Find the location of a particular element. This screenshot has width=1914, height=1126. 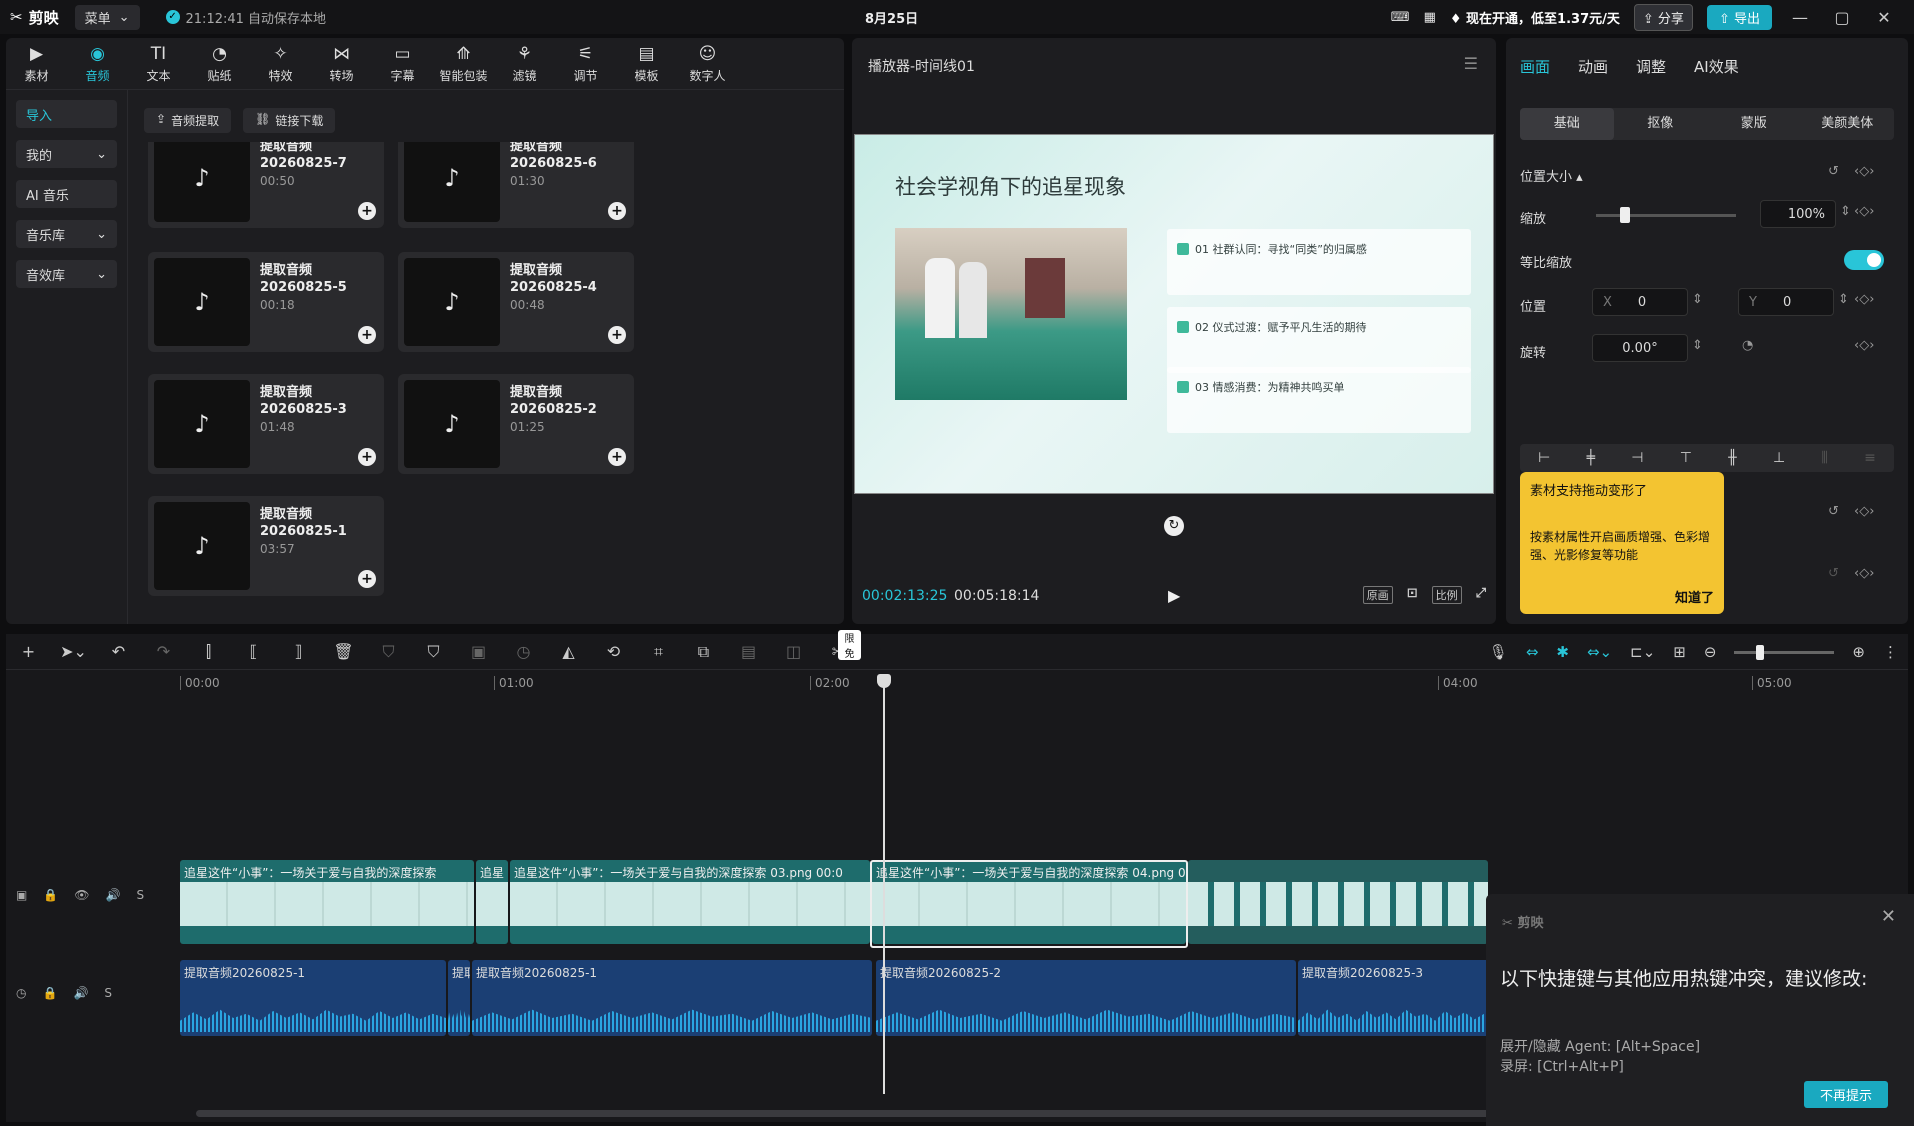

link-download-button: ⛓ 链接下载 is located at coordinates (289, 120).